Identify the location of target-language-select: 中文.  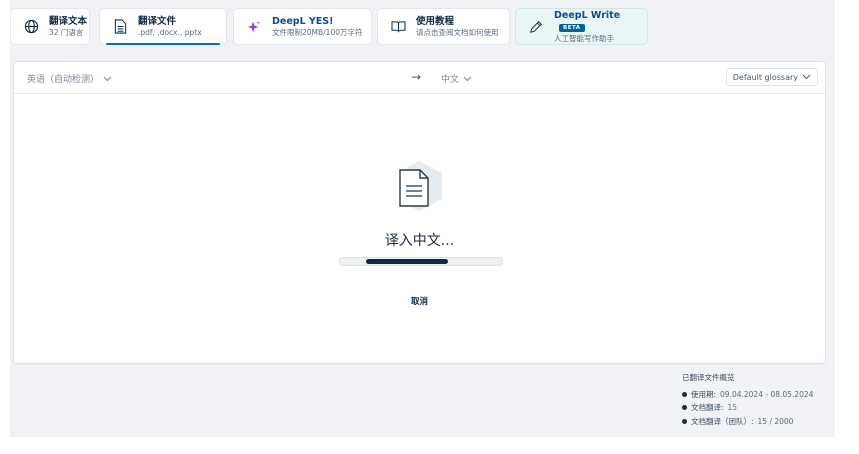
(456, 78).